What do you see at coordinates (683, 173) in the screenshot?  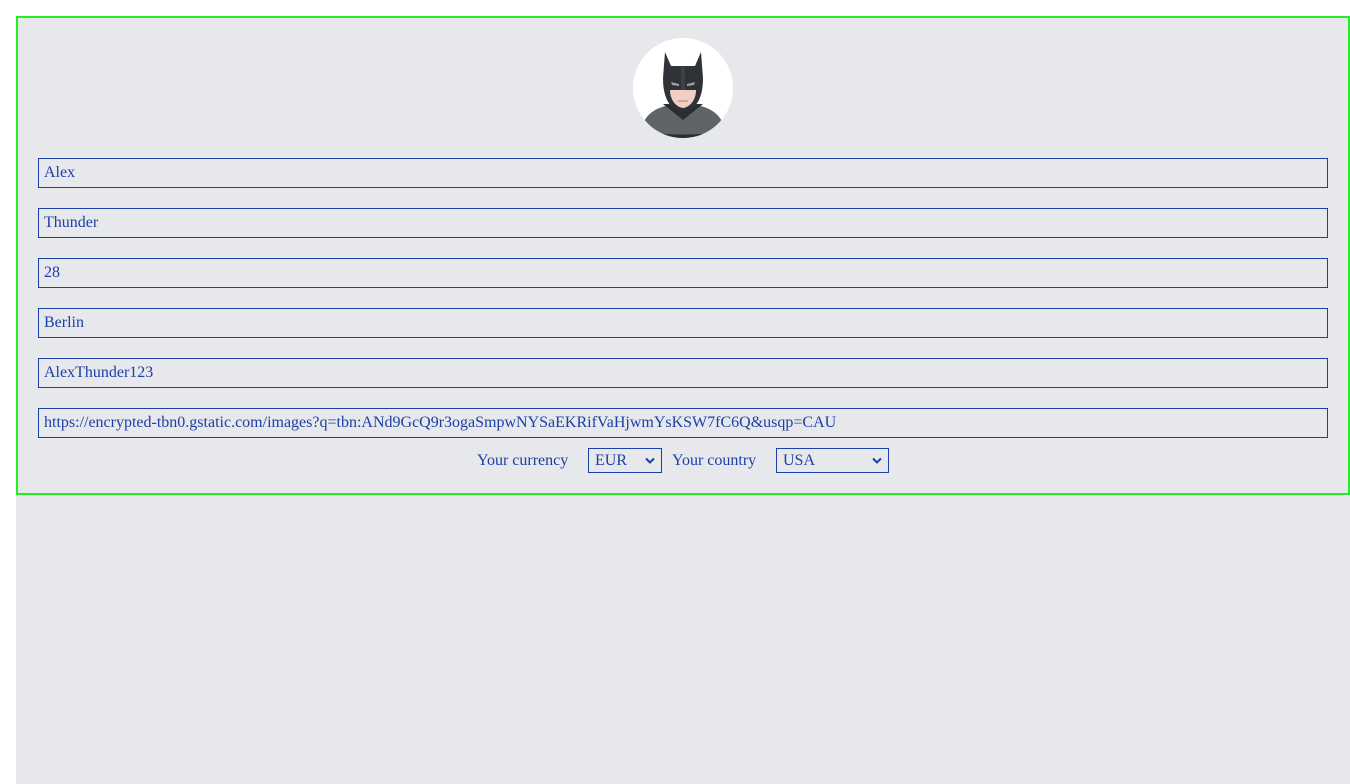 I see `first-name-input` at bounding box center [683, 173].